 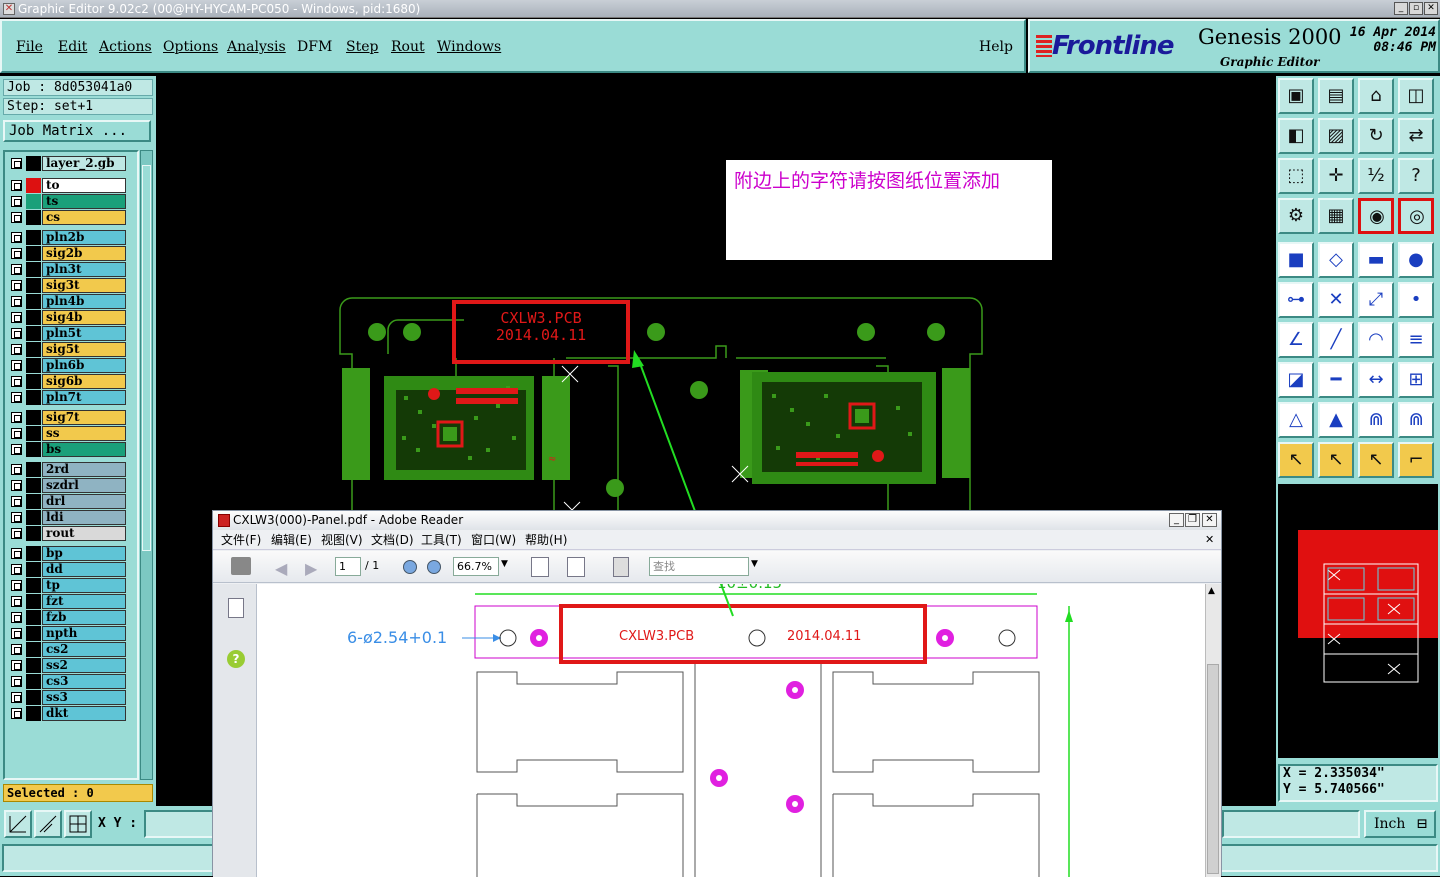 What do you see at coordinates (73, 253) in the screenshot?
I see `layer-row: sig2b` at bounding box center [73, 253].